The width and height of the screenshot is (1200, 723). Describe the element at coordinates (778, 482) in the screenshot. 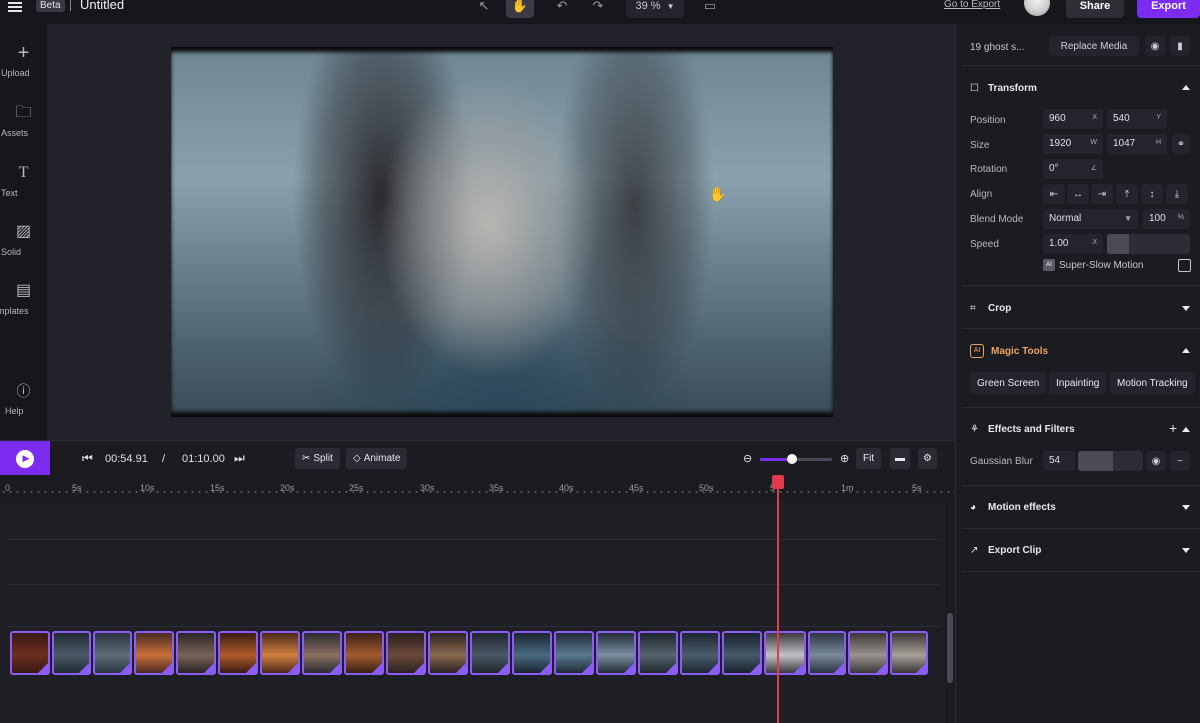

I see `playhead-handle` at that location.